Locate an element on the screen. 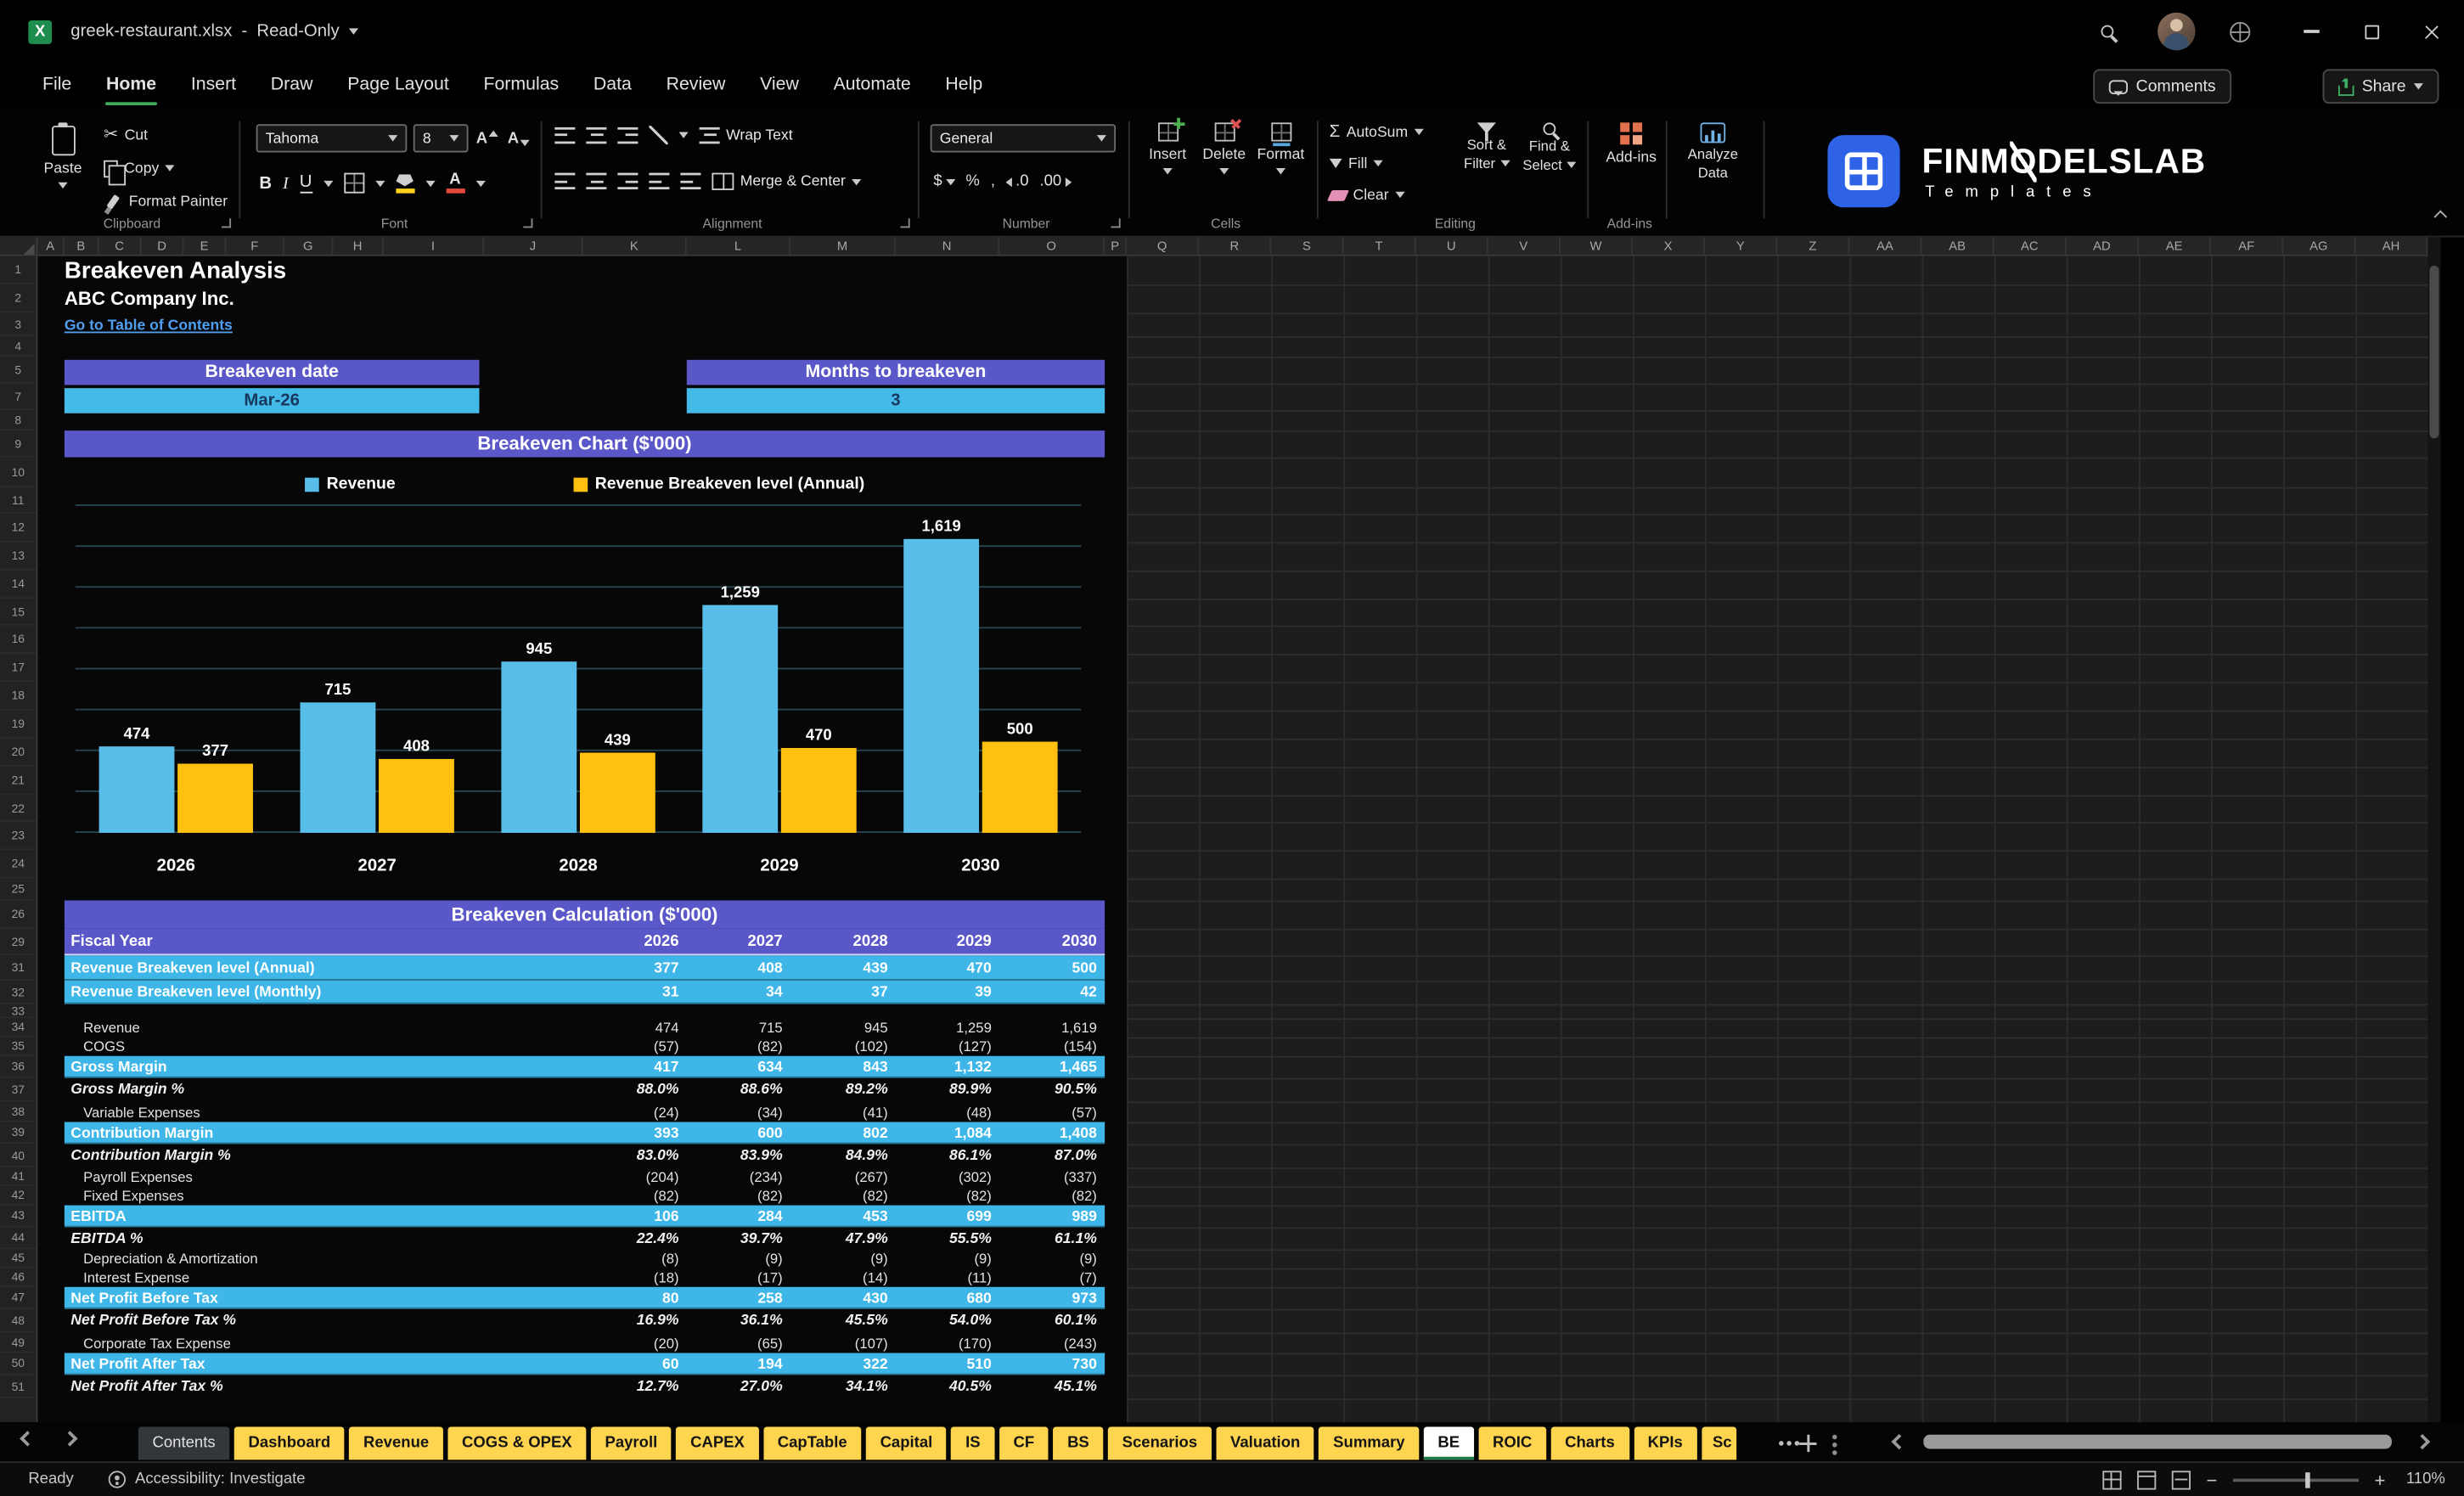 The image size is (2464, 1496). column-header-A: A is located at coordinates (51, 246).